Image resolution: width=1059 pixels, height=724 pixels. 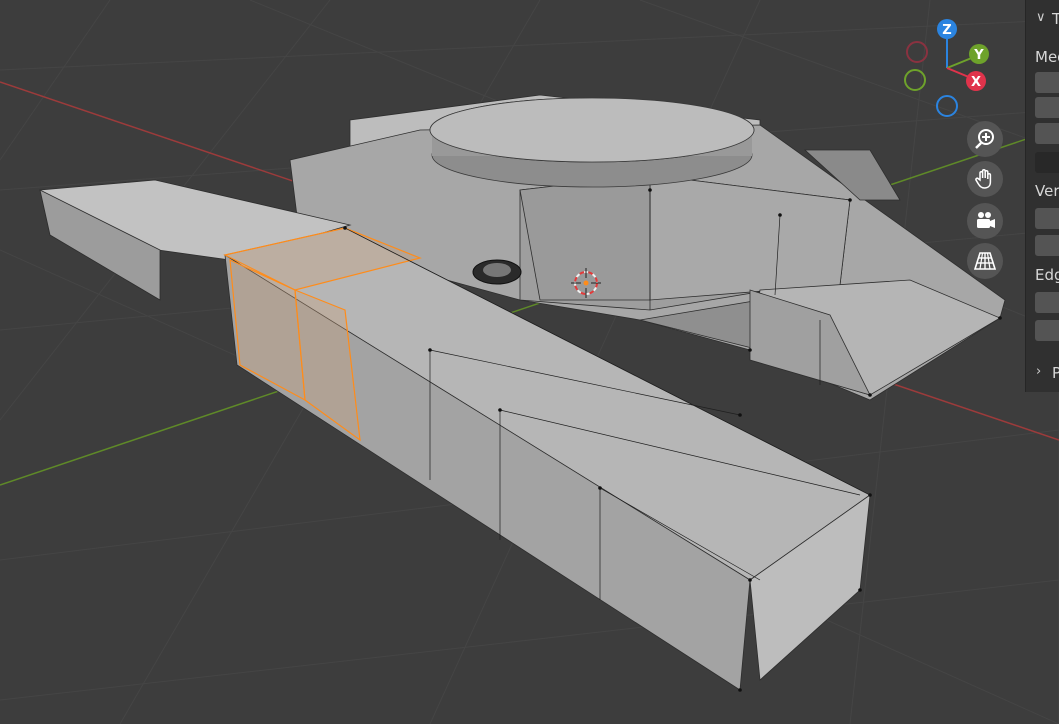 I want to click on n-panel-sidebar: ∨ T Med Ver Edg › P, so click(x=1042, y=362).